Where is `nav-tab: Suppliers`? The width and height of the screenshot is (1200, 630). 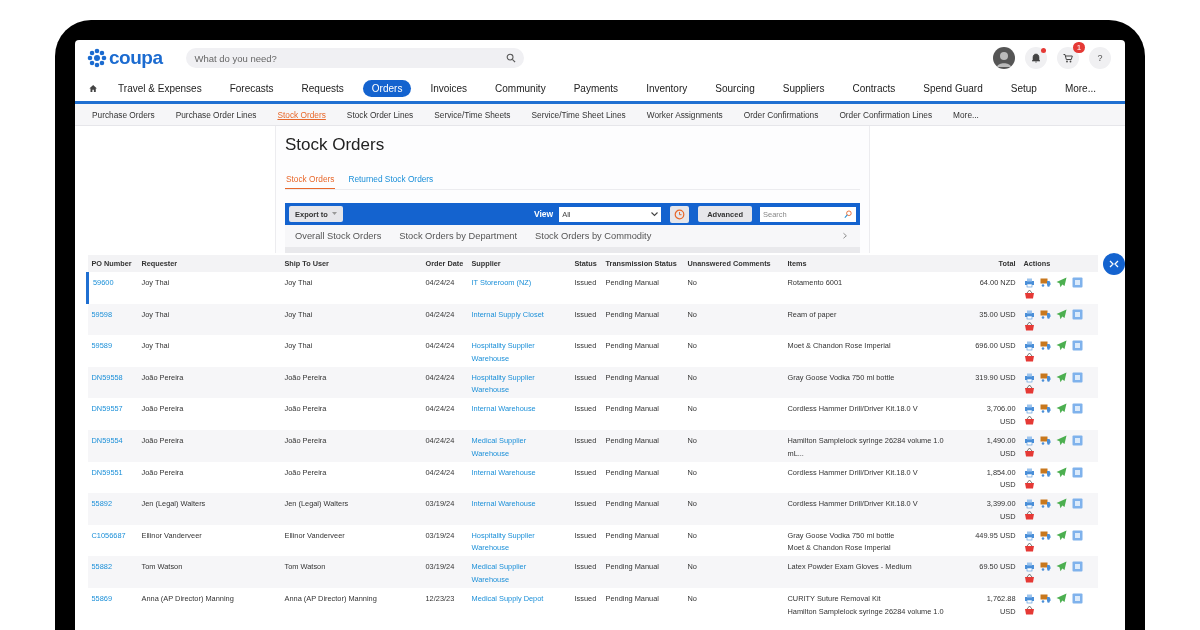 nav-tab: Suppliers is located at coordinates (803, 88).